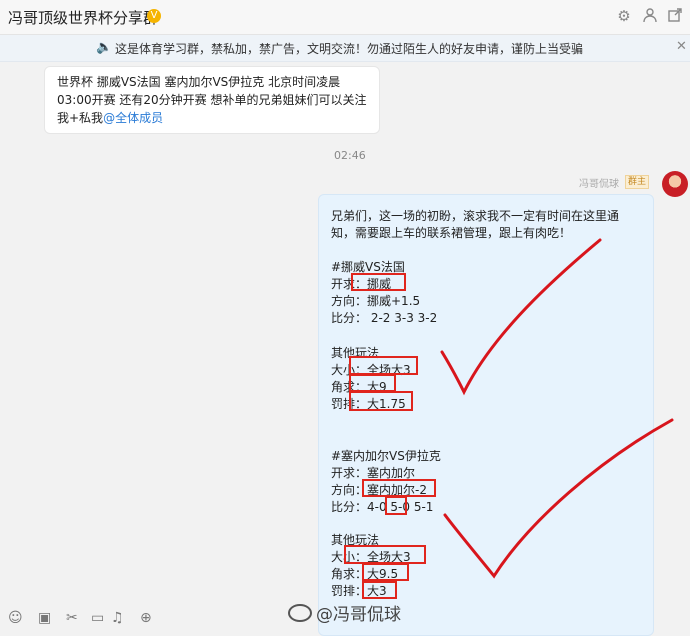 Image resolution: width=690 pixels, height=636 pixels. I want to click on message-line: 兄弟们，这一场的初盼，滚求我不一定有时间在这里通, so click(475, 216).